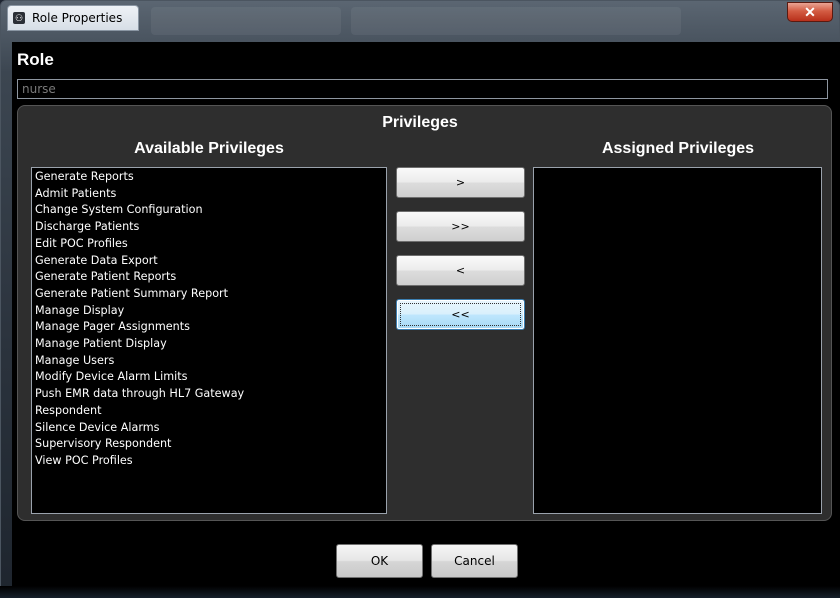  What do you see at coordinates (209, 311) in the screenshot?
I see `list-item: Manage Display` at bounding box center [209, 311].